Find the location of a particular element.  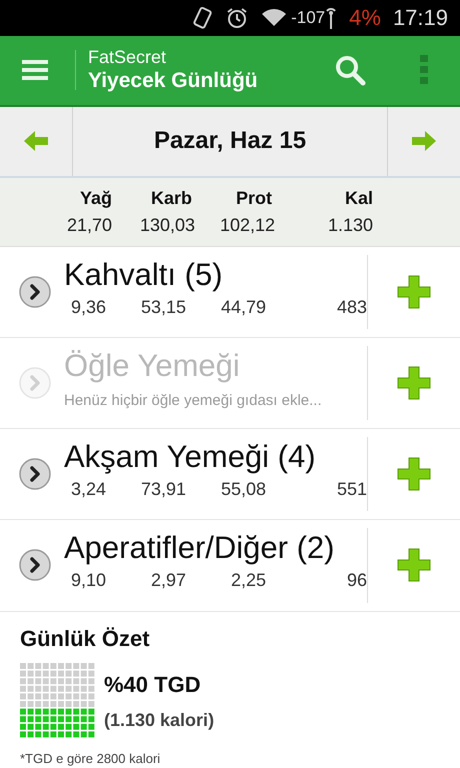

meal-row: Aperatifler/Diğer (2) 9,10 2,97 2,25 96 is located at coordinates (183, 565).